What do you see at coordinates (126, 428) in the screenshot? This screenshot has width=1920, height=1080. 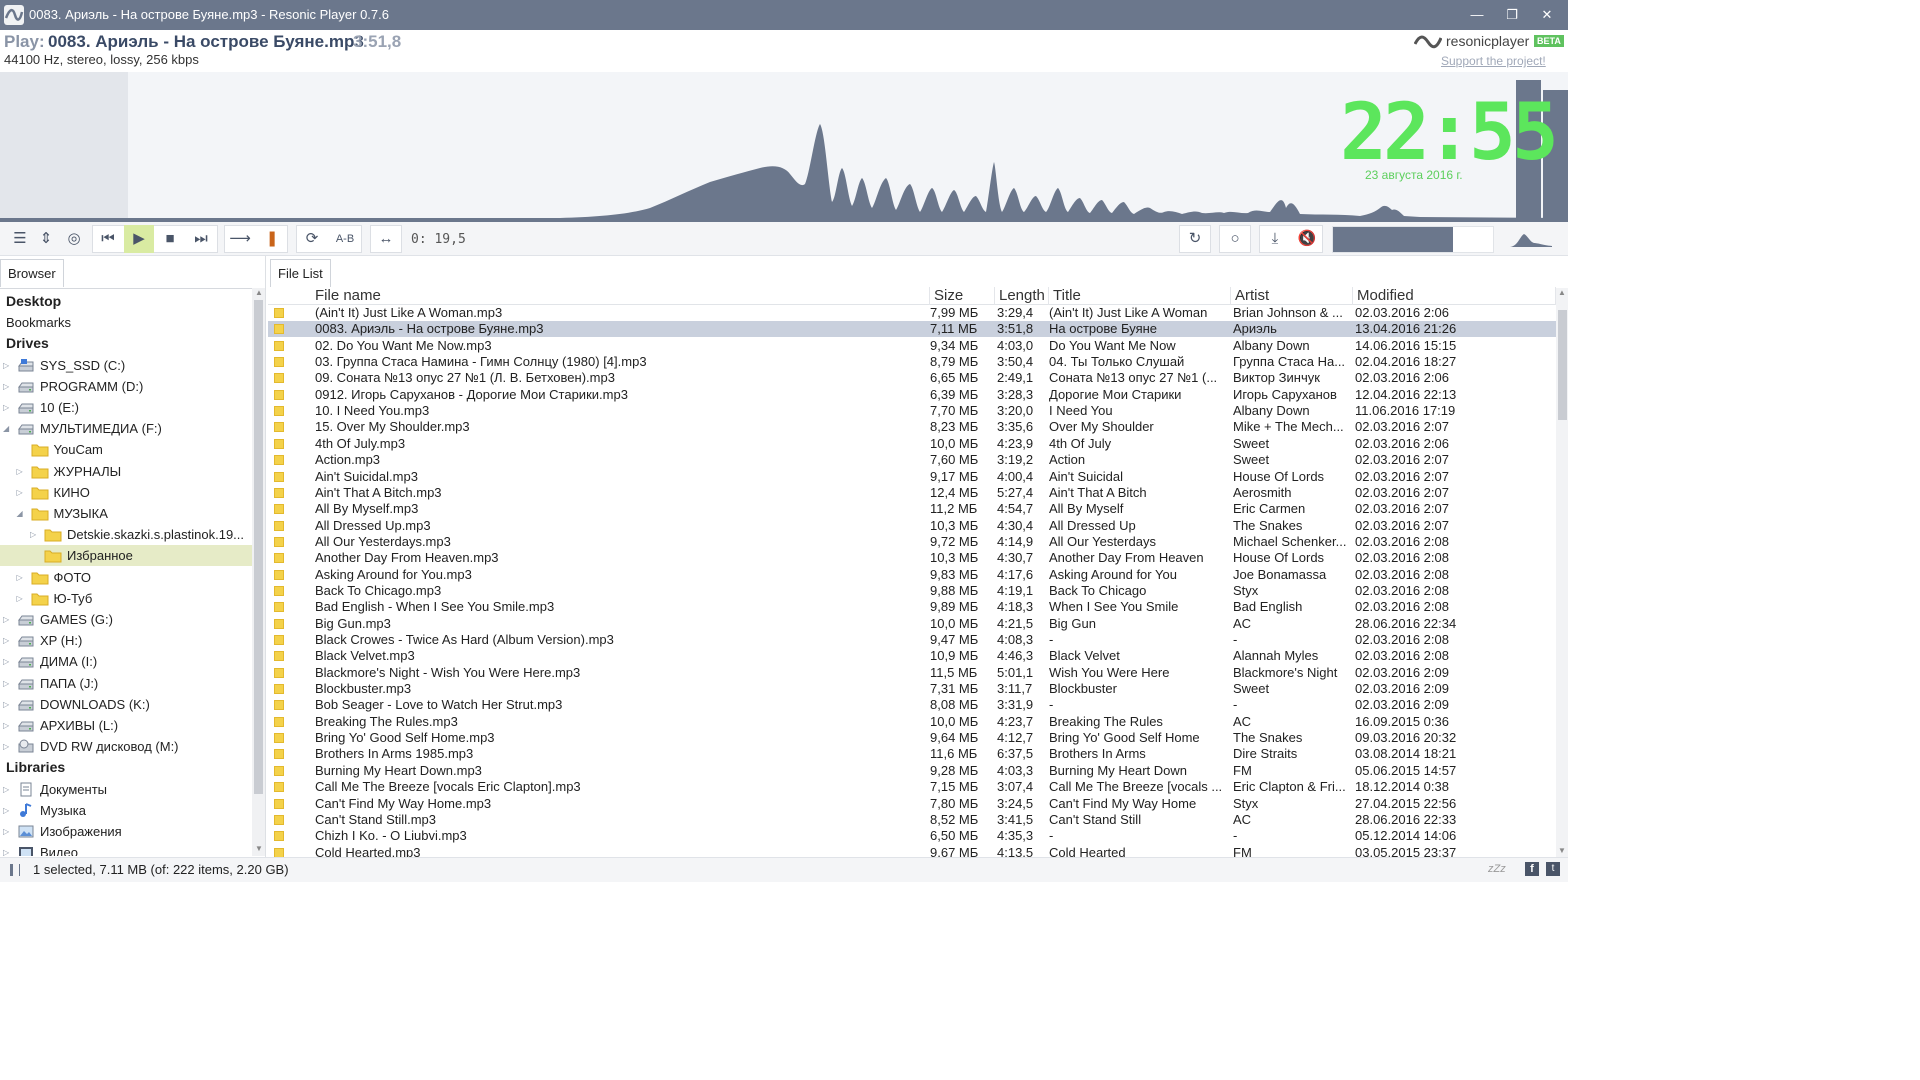 I see `tree-node: ◢ МУЛЬТИМЕДИА (F:)` at bounding box center [126, 428].